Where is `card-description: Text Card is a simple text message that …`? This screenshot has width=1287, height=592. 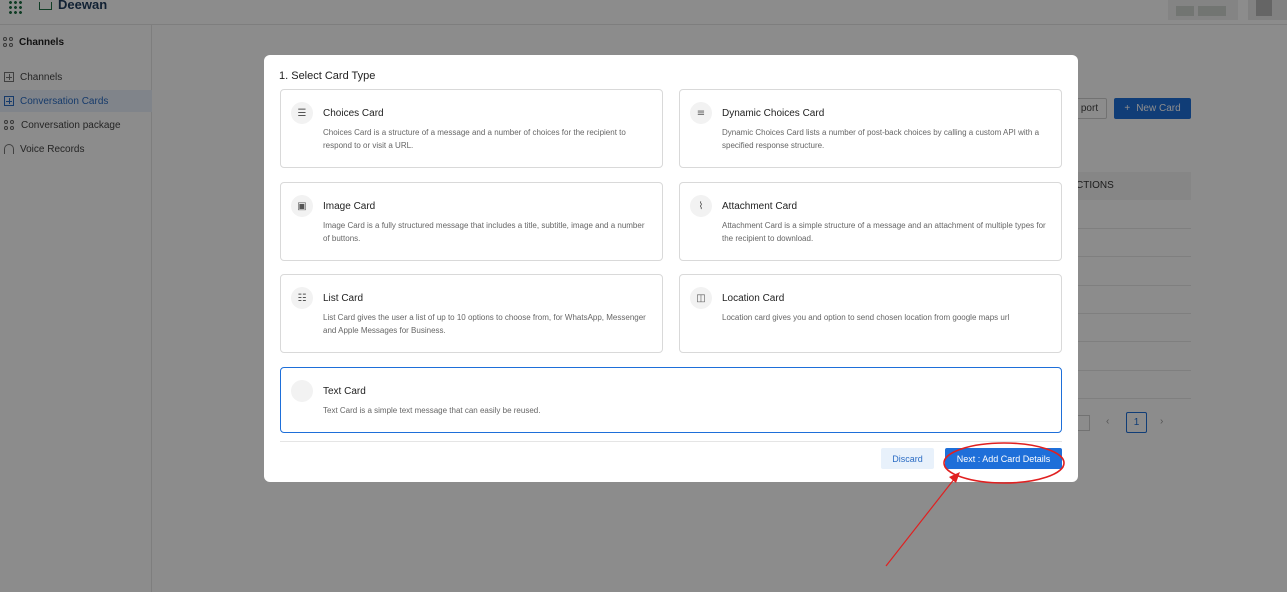 card-description: Text Card is a simple text message that … is located at coordinates (432, 410).